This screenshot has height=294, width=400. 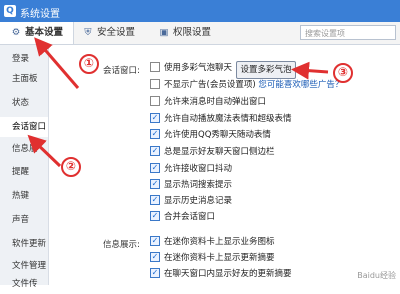 What do you see at coordinates (89, 64) in the screenshot?
I see `annotation-1: ①` at bounding box center [89, 64].